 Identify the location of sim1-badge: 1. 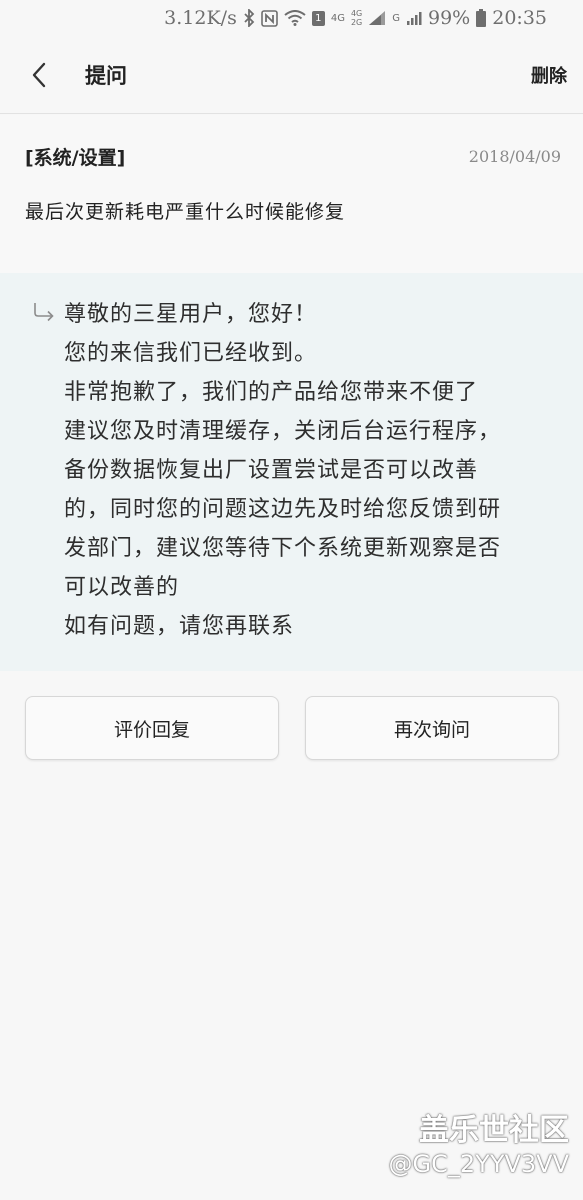
(318, 18).